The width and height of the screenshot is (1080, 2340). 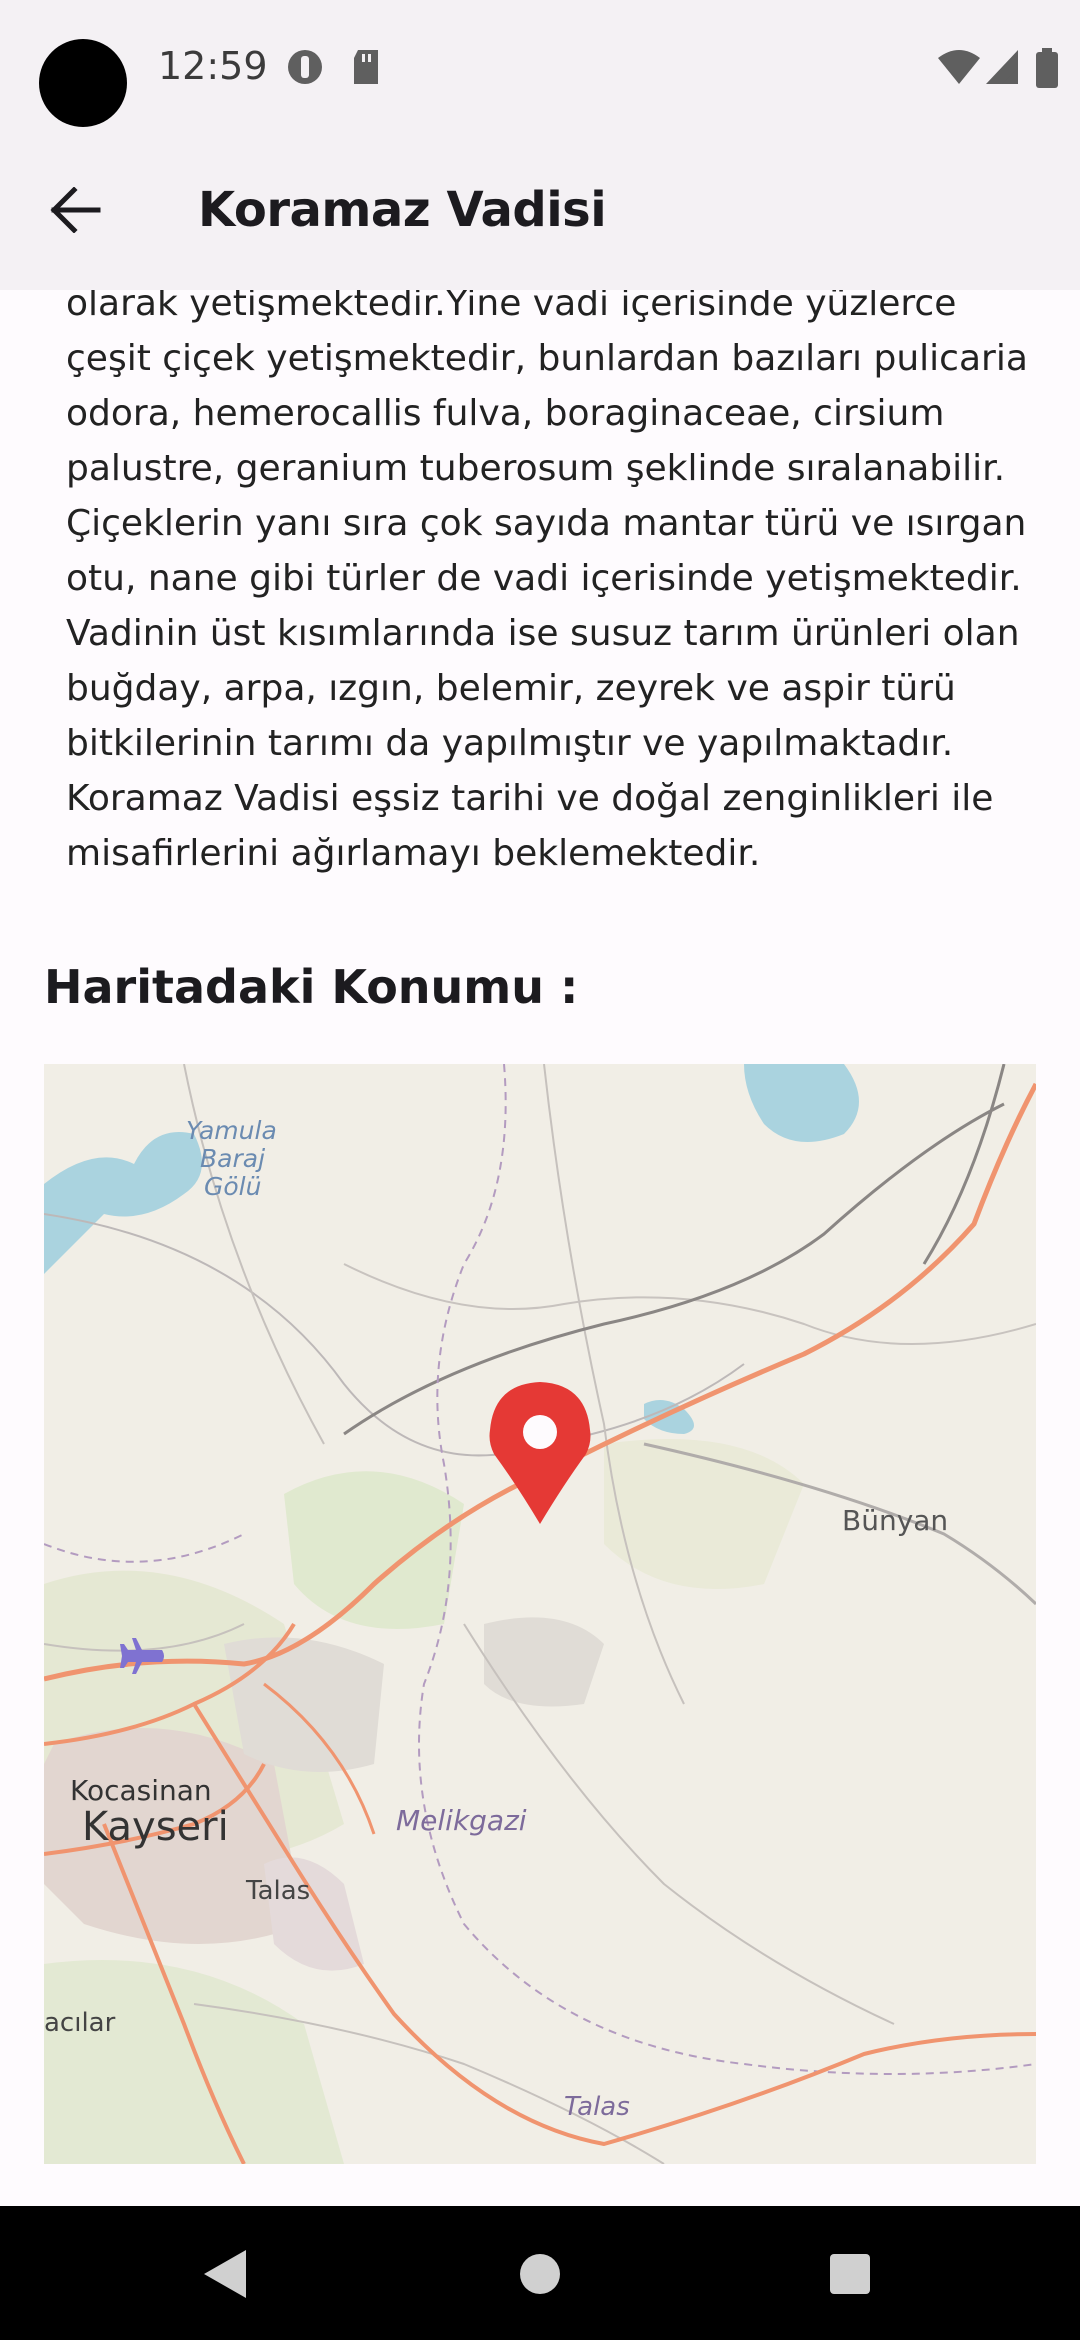 What do you see at coordinates (213, 66) in the screenshot?
I see `status-time: 12:59` at bounding box center [213, 66].